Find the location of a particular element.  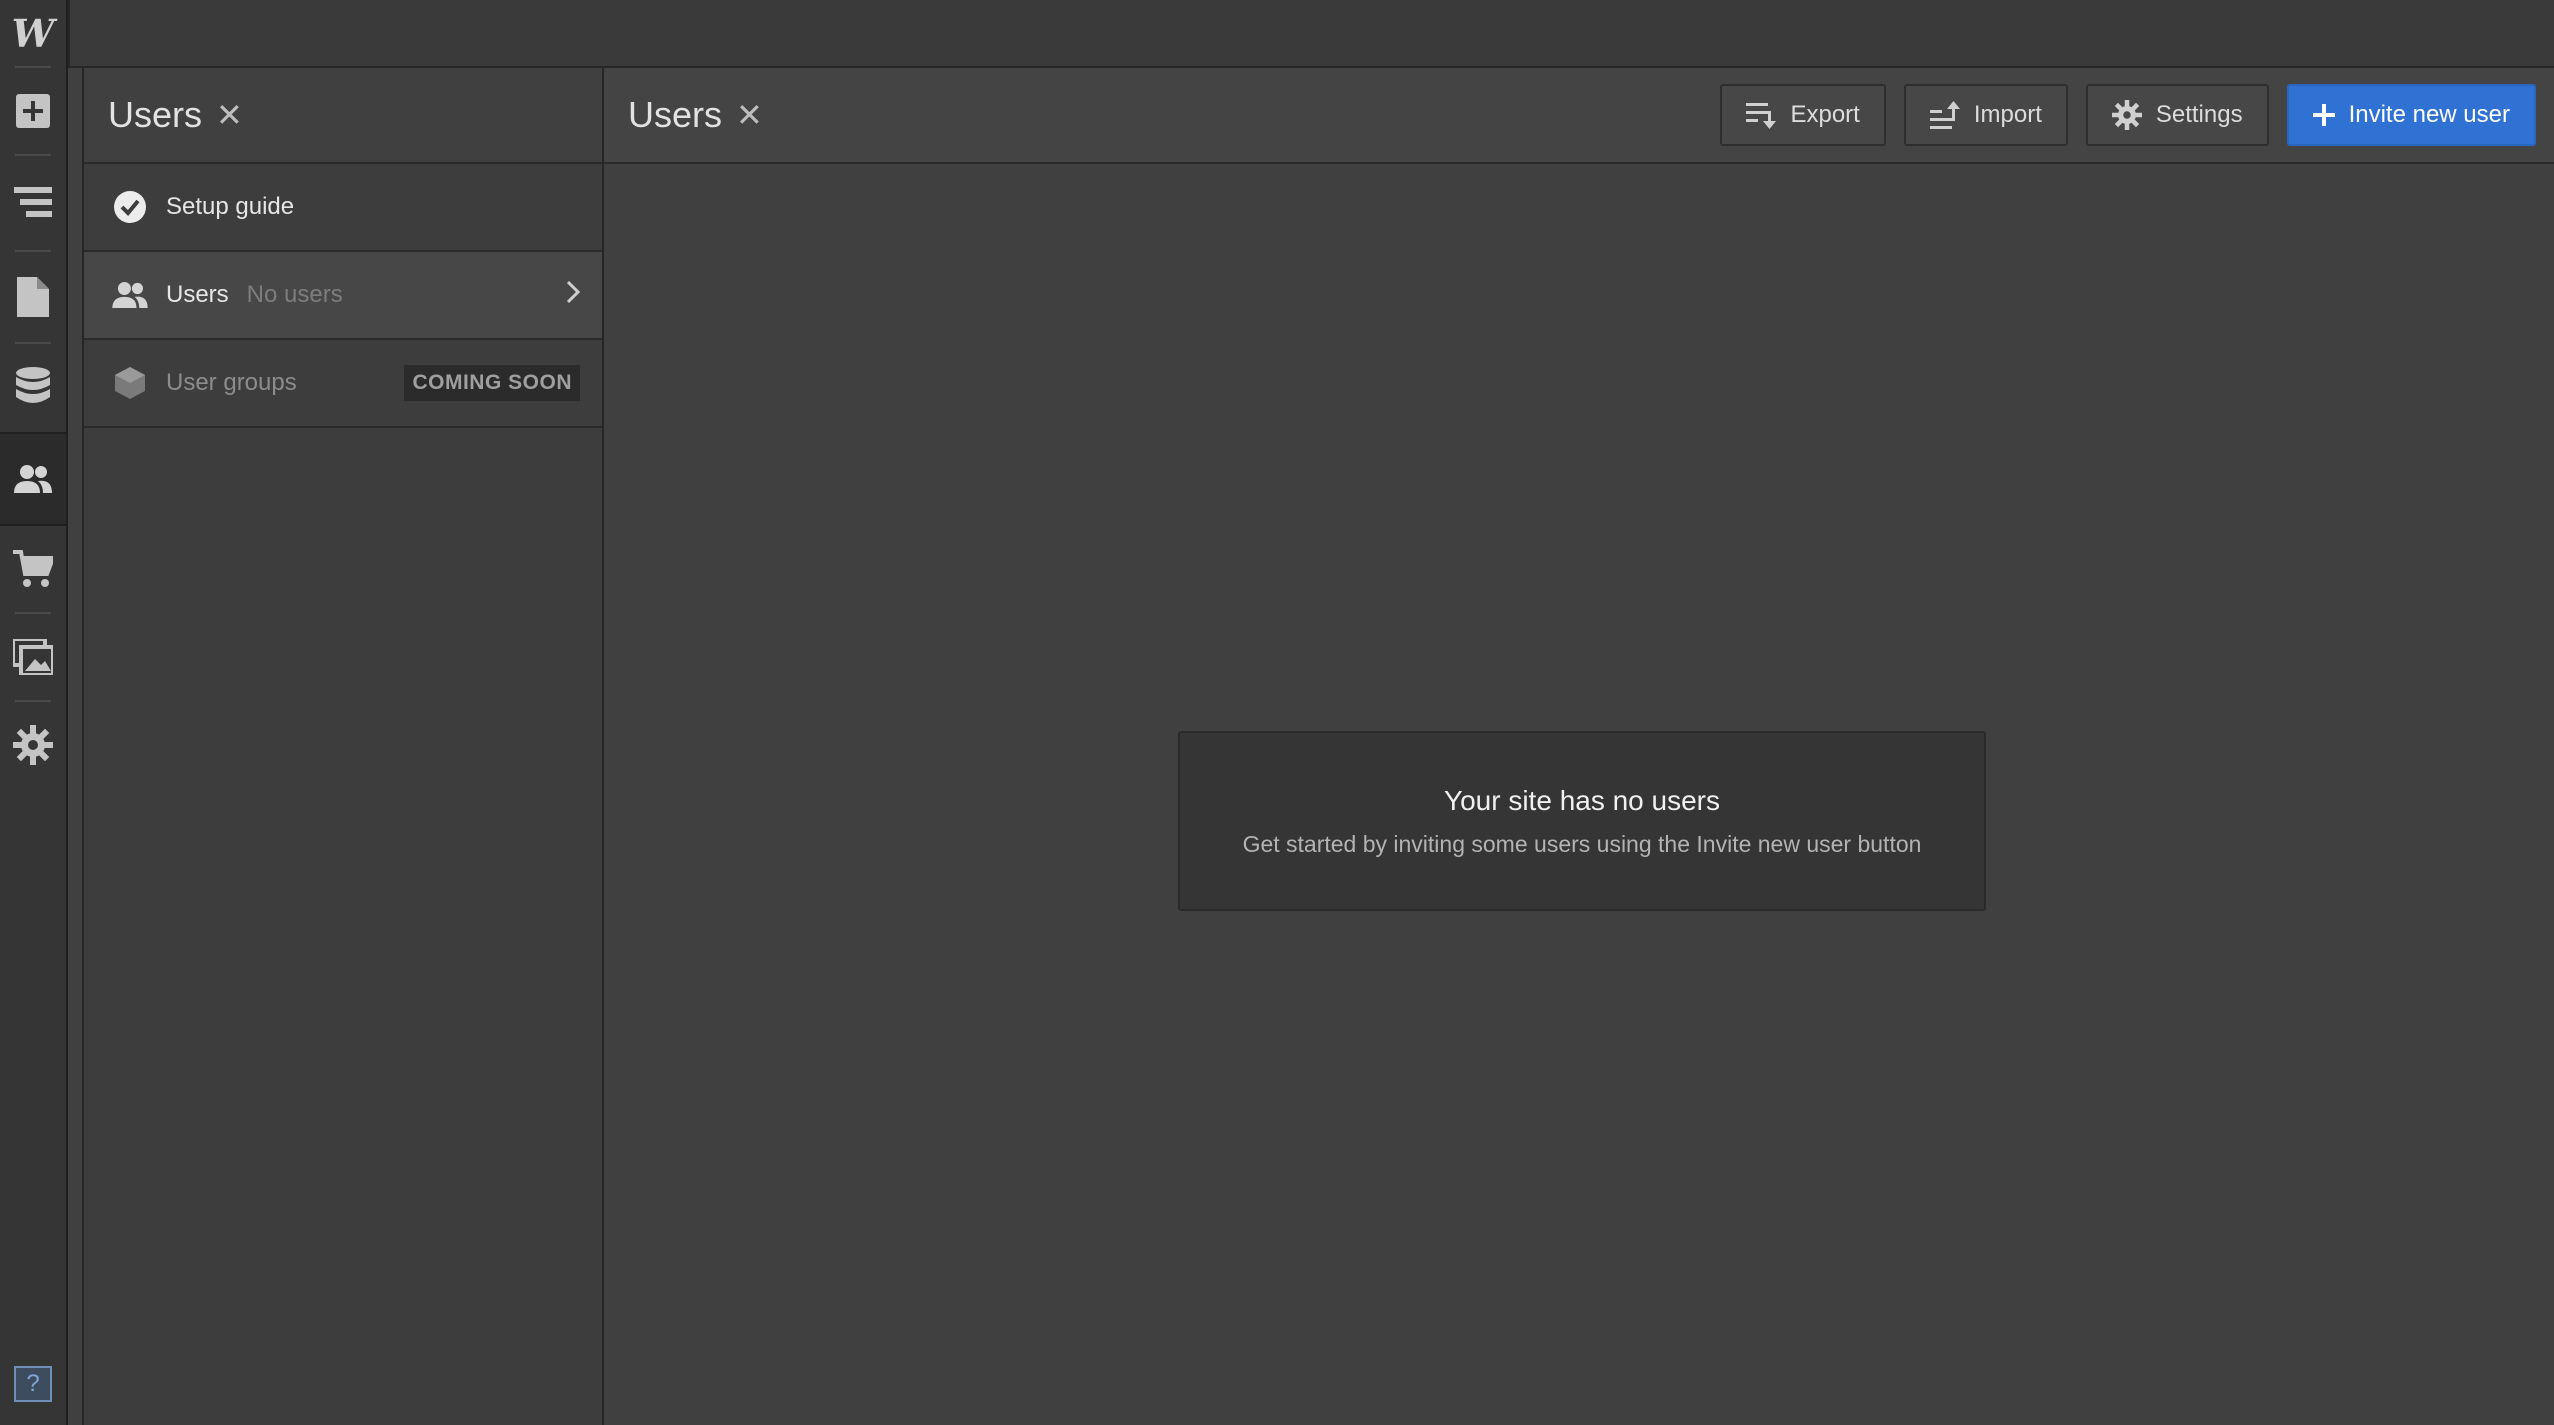

panel-item-users: Users No users is located at coordinates (343, 296).